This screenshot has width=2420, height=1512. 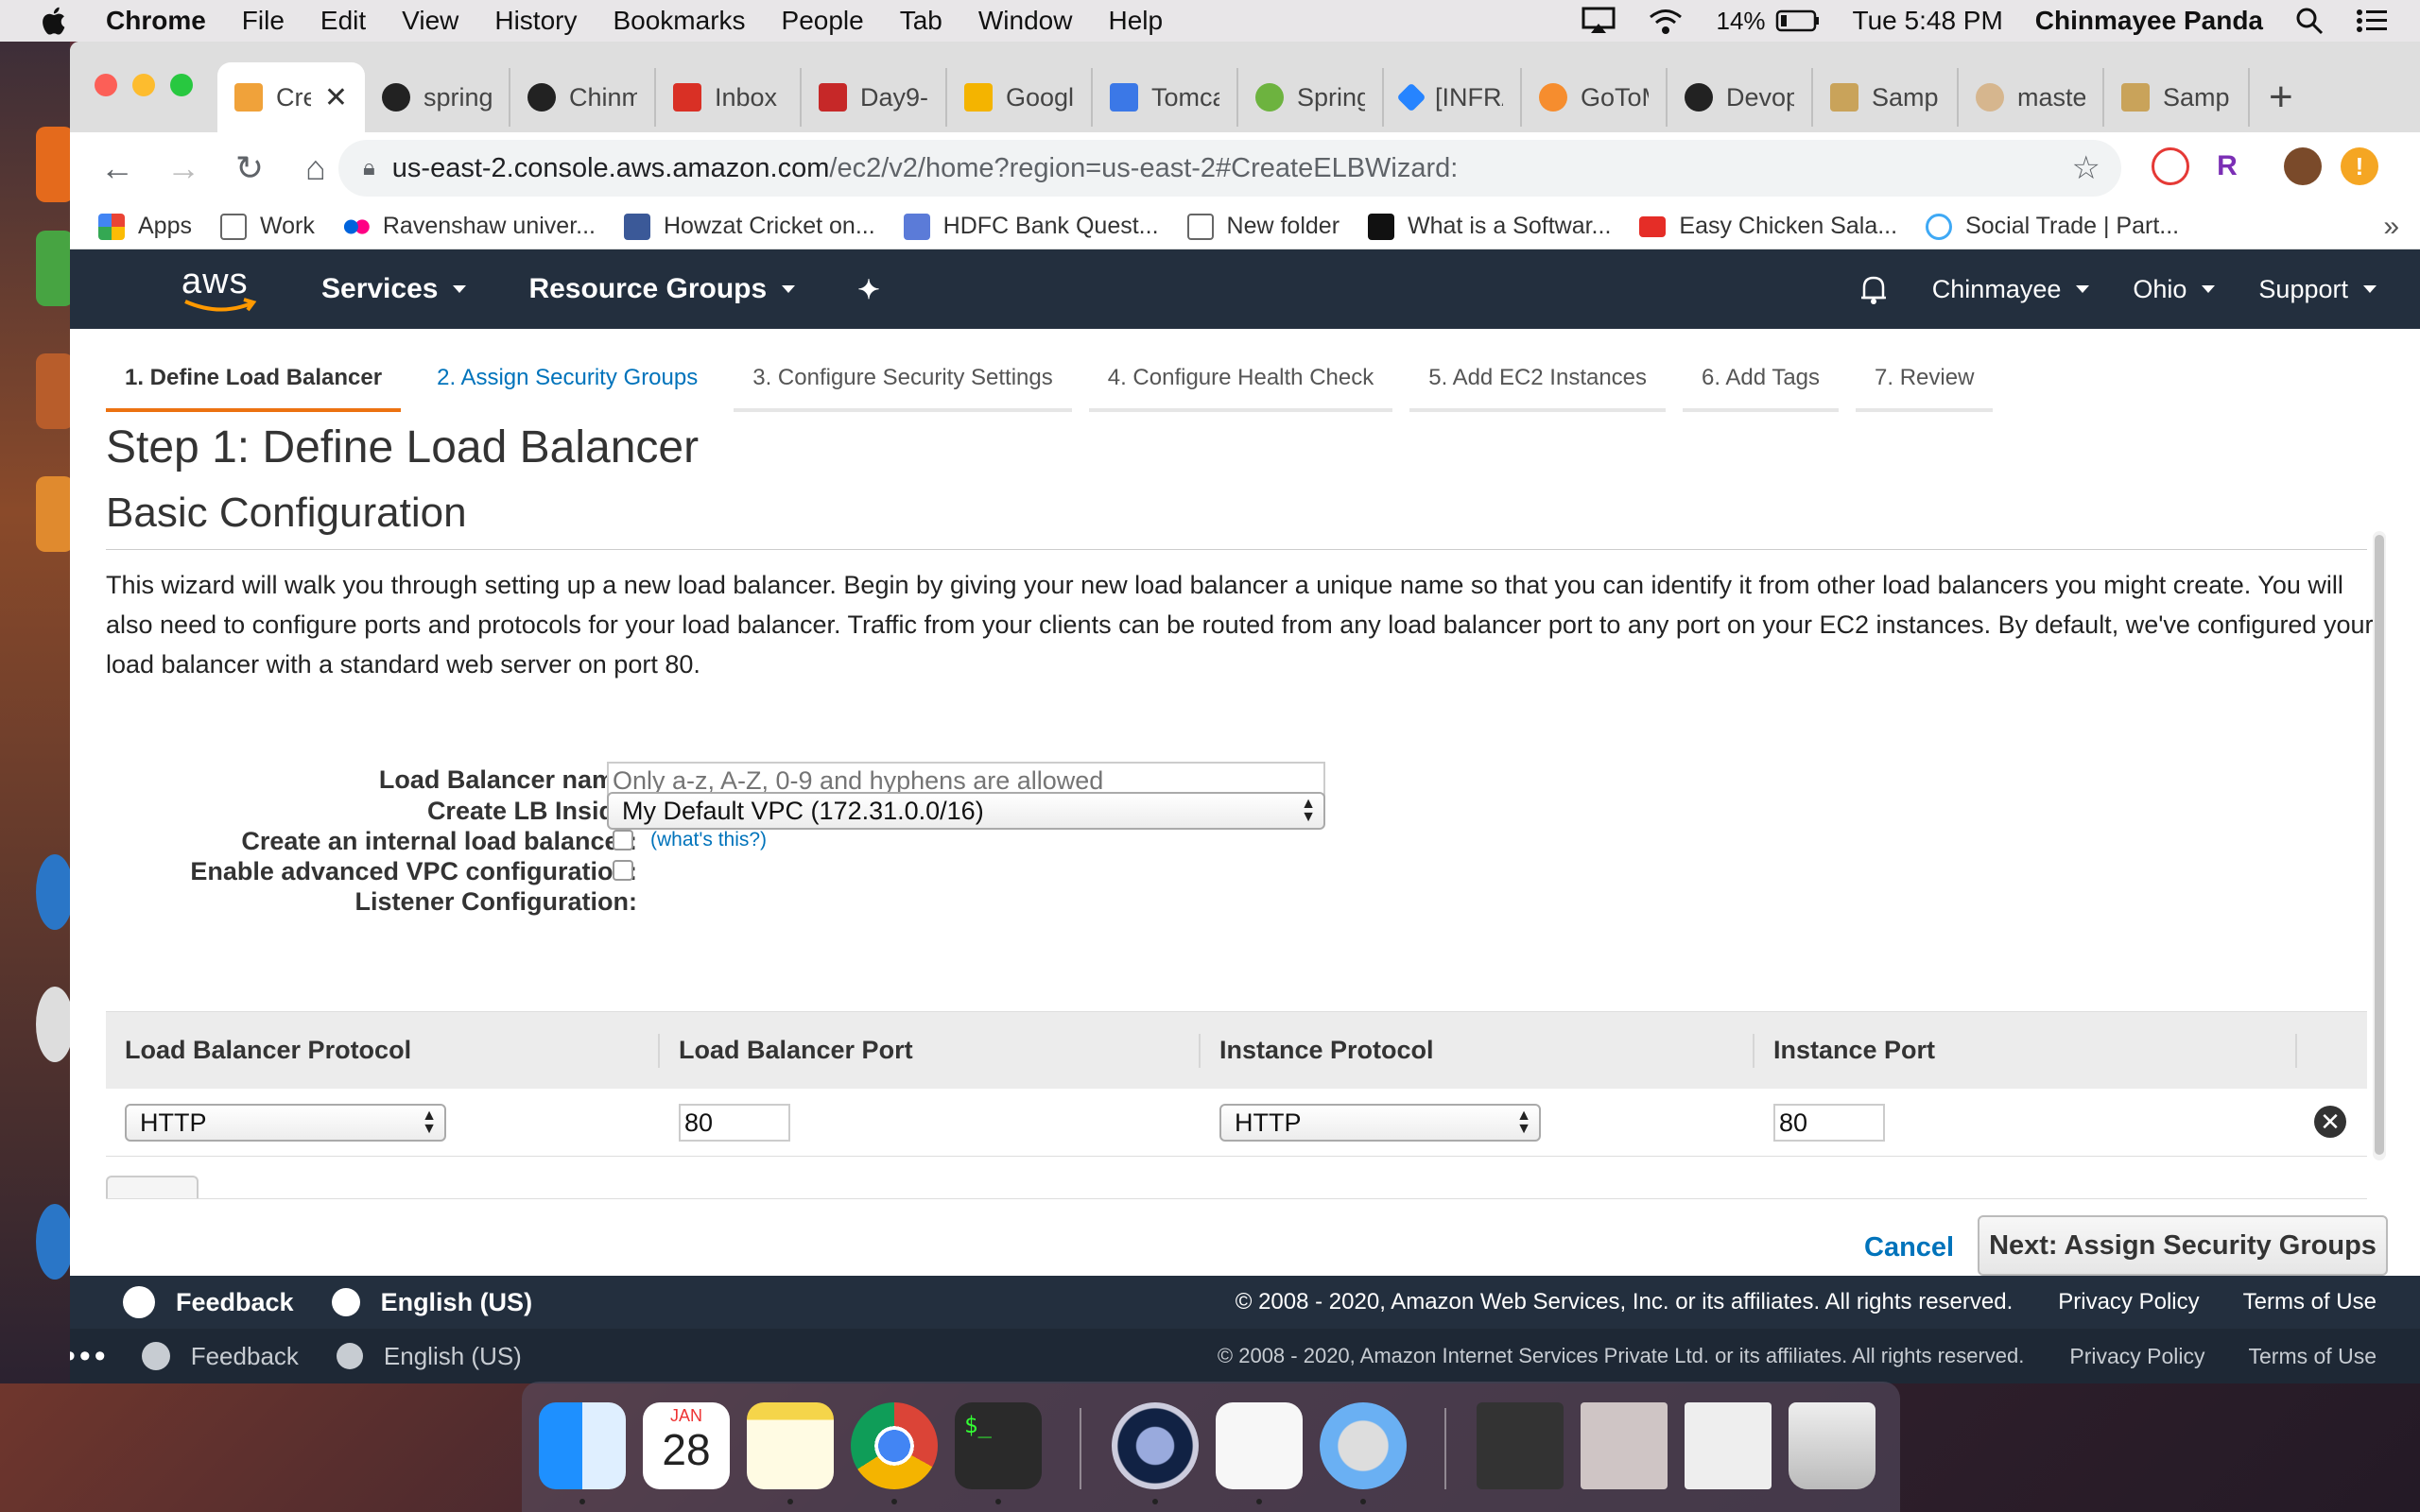 What do you see at coordinates (2281, 97) in the screenshot?
I see `new-tab-plus-icon: +` at bounding box center [2281, 97].